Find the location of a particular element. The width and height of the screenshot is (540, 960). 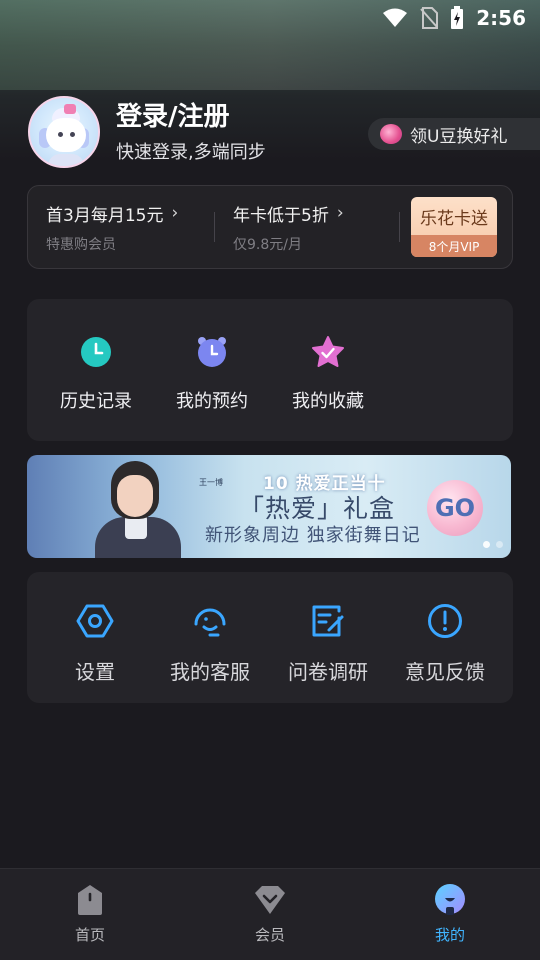

vip-offer-title: 年卡低于5折 is located at coordinates (281, 215).